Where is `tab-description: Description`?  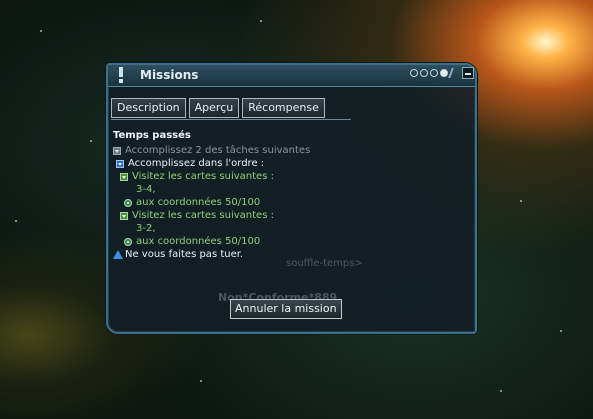 tab-description: Description is located at coordinates (148, 108).